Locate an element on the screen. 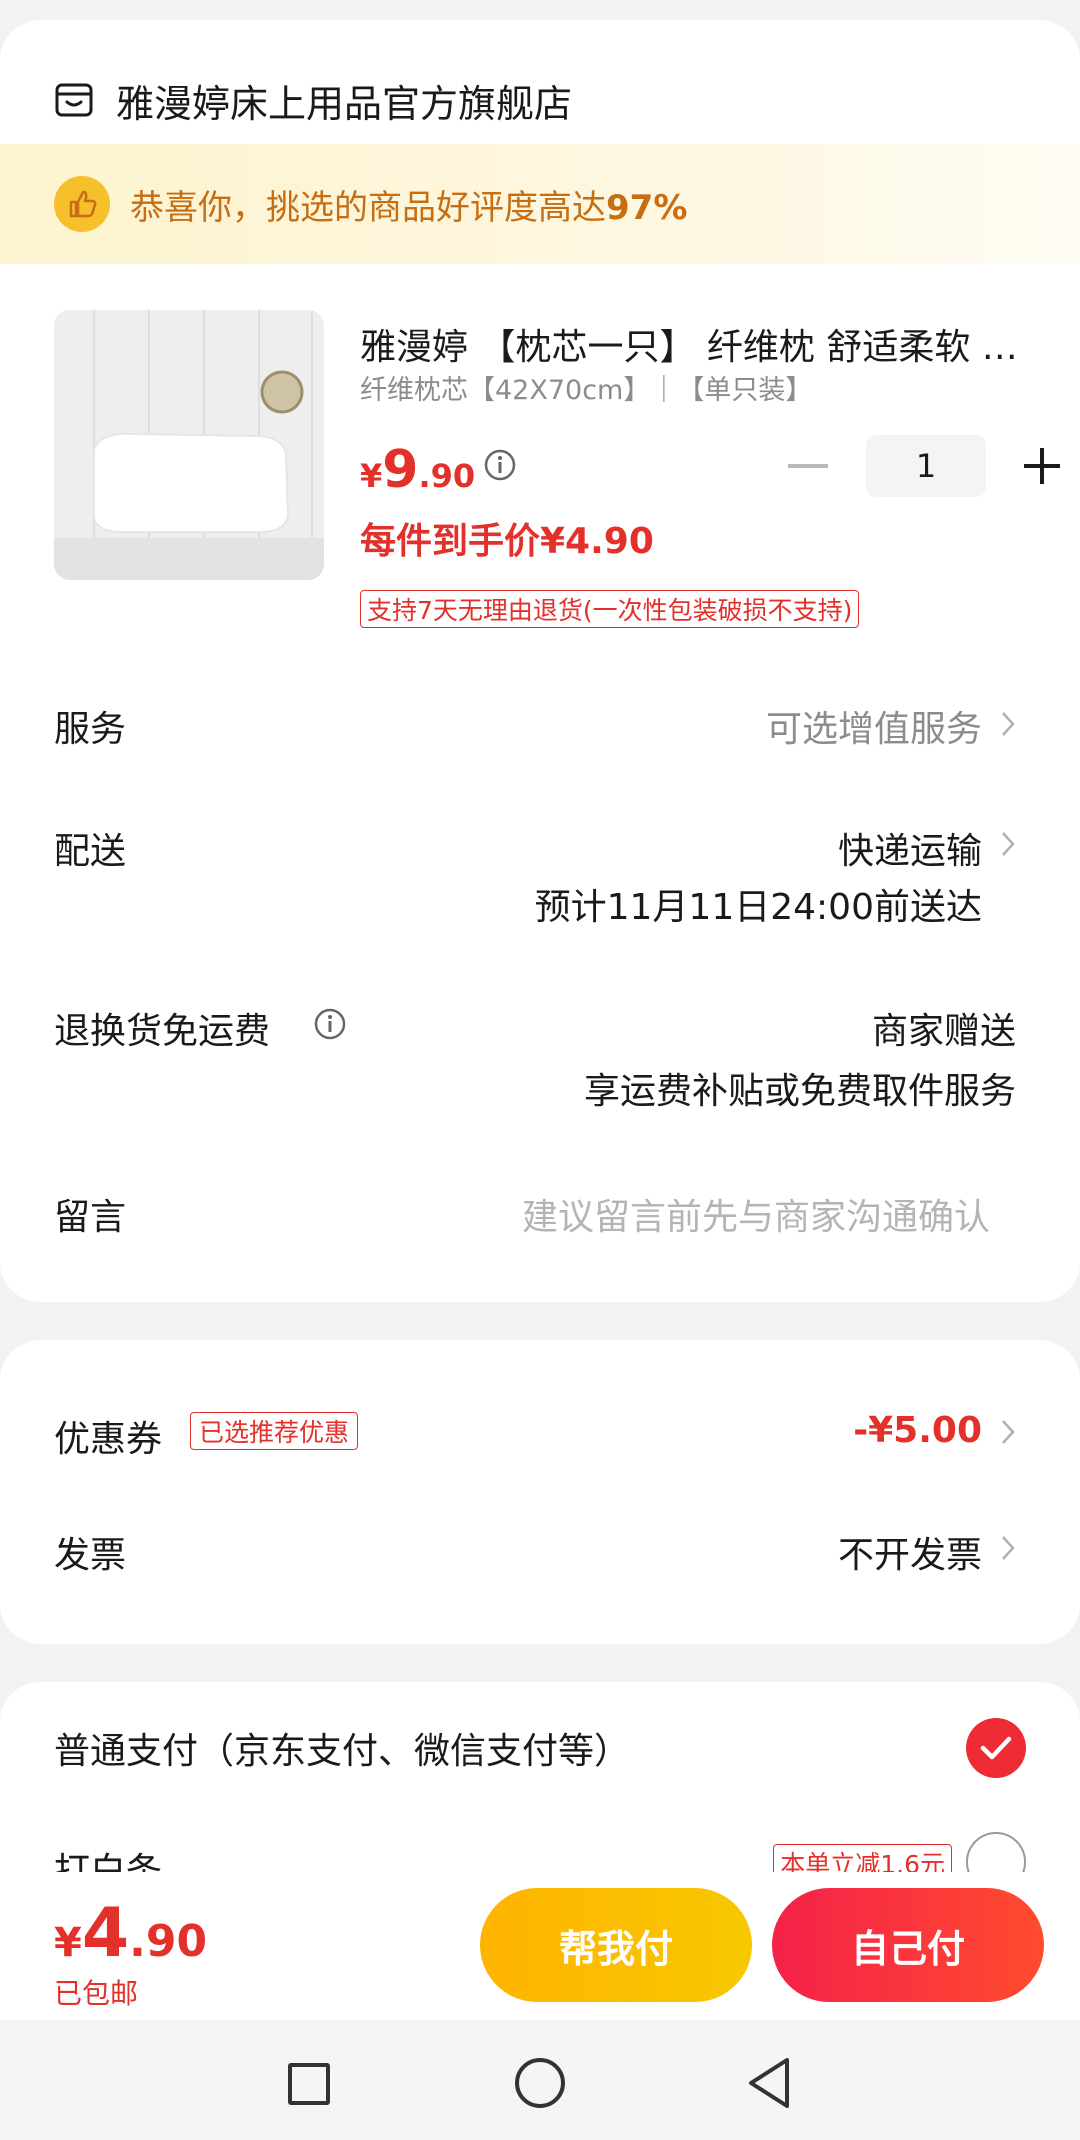 This screenshot has width=1080, height=2140. self-pay-button: 自己付 is located at coordinates (908, 1945).